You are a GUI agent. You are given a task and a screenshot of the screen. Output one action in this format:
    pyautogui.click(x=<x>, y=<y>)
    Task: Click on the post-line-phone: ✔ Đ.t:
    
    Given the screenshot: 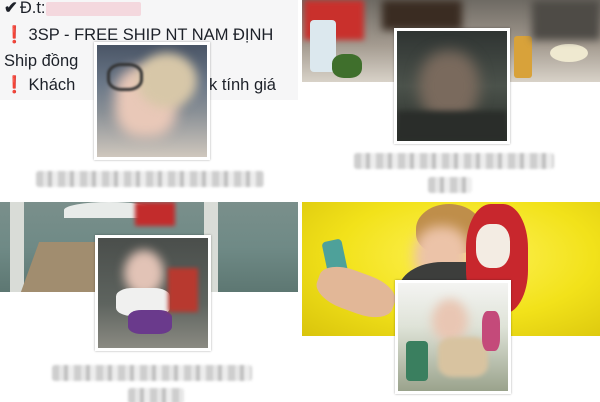 What is the action you would take?
    pyautogui.click(x=72, y=9)
    